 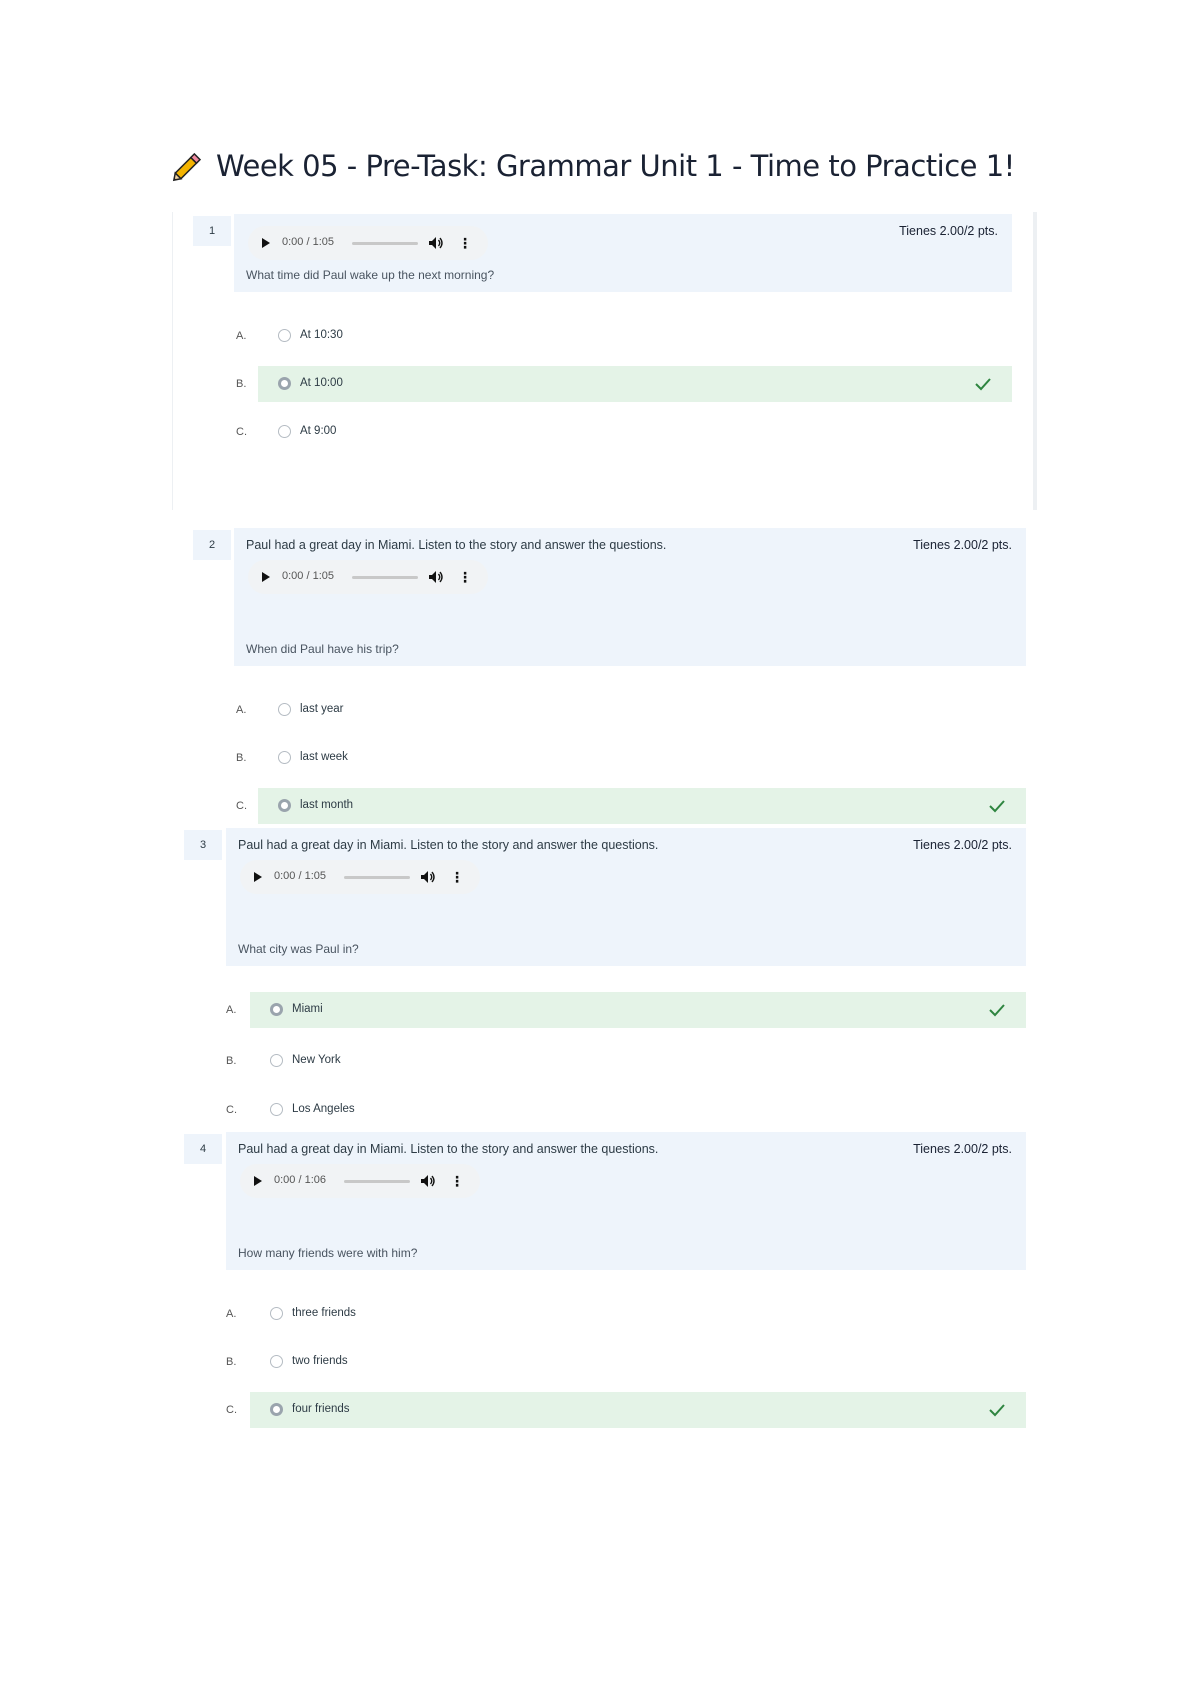 What do you see at coordinates (327, 805) in the screenshot?
I see `option-label: last month` at bounding box center [327, 805].